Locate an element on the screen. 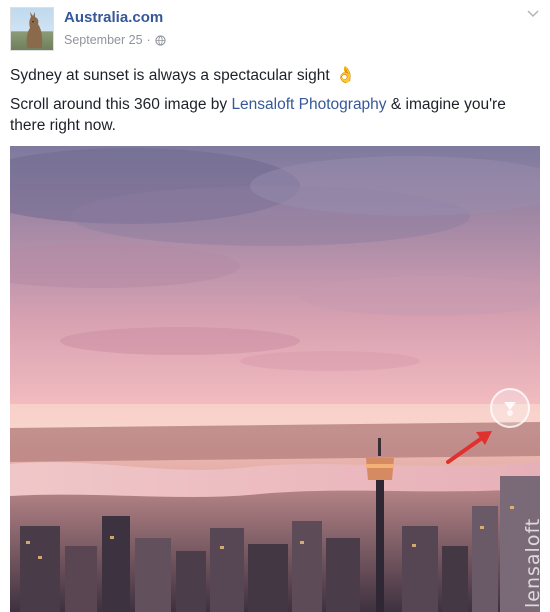  chevron-down-icon is located at coordinates (533, 14).